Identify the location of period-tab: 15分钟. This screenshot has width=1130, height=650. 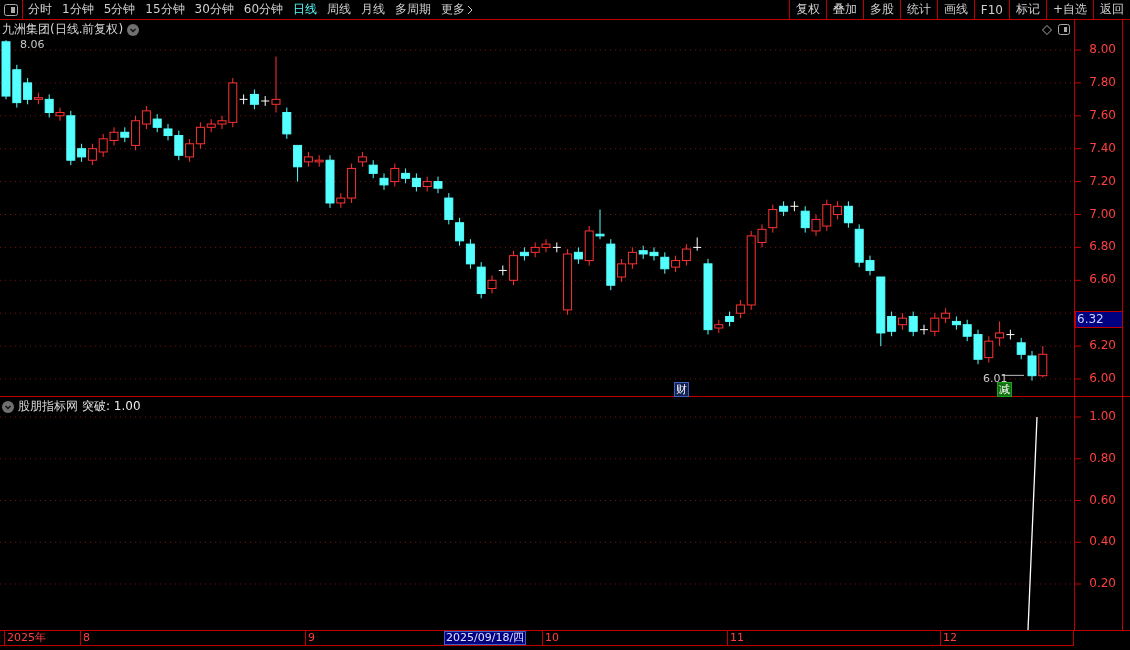
(165, 9).